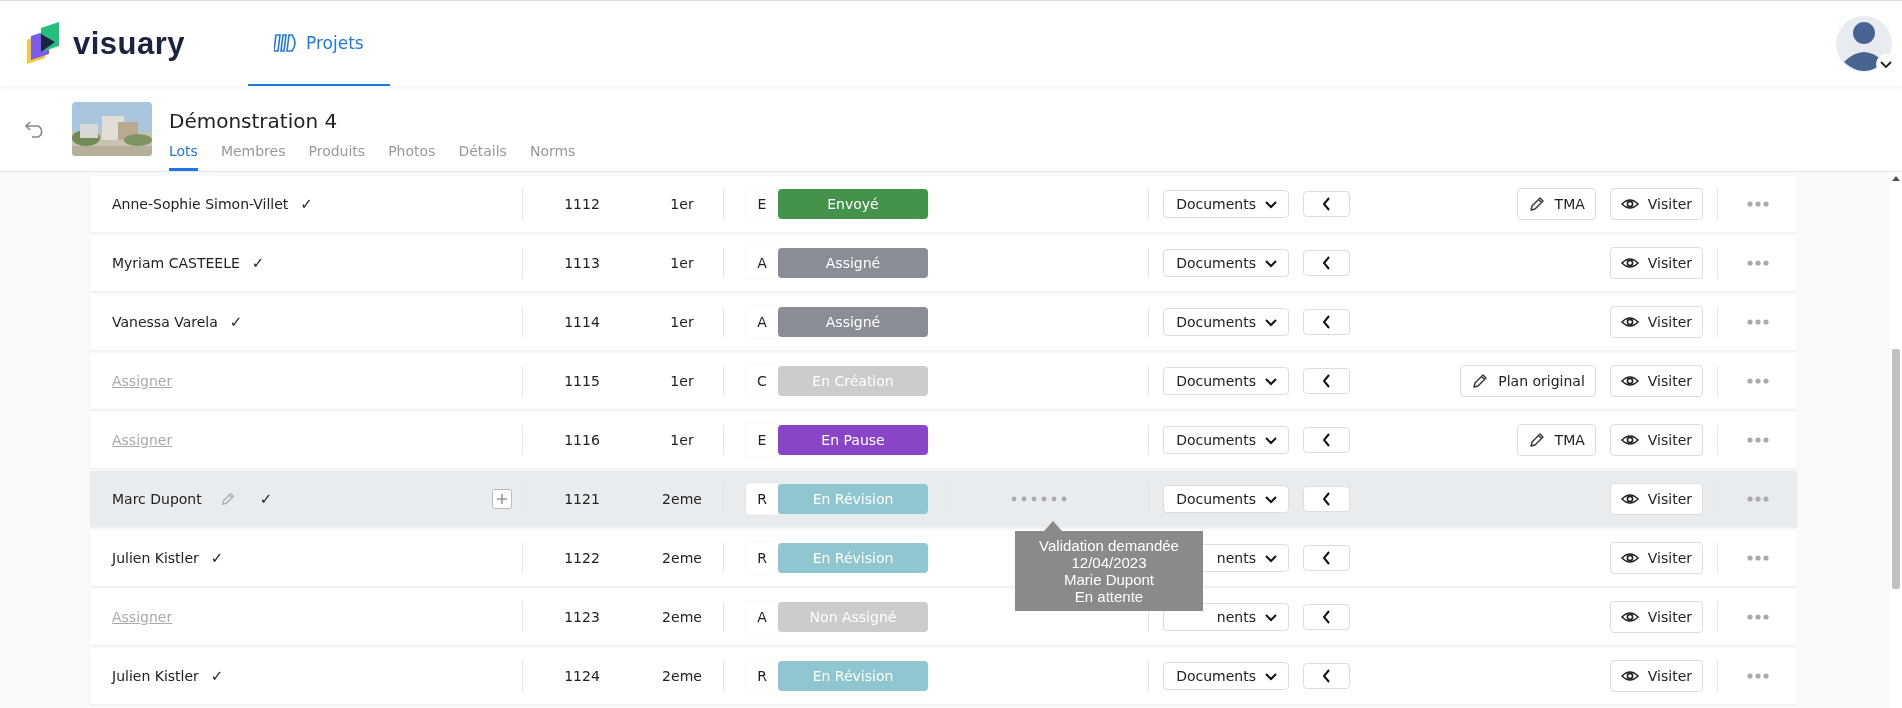  Describe the element at coordinates (1039, 499) in the screenshot. I see `progress-dots-icon` at that location.